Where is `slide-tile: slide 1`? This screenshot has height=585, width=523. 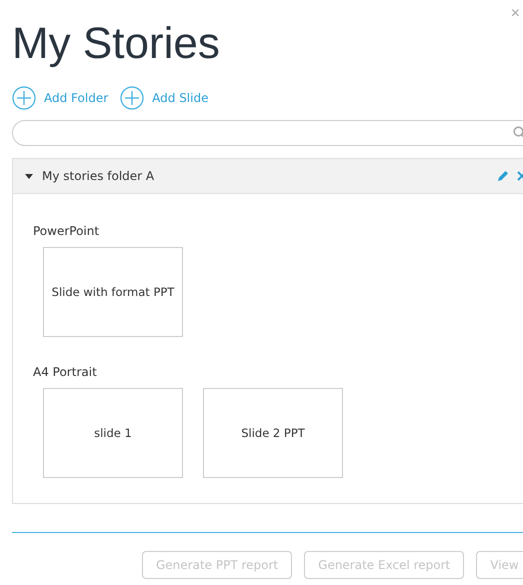 slide-tile: slide 1 is located at coordinates (113, 433).